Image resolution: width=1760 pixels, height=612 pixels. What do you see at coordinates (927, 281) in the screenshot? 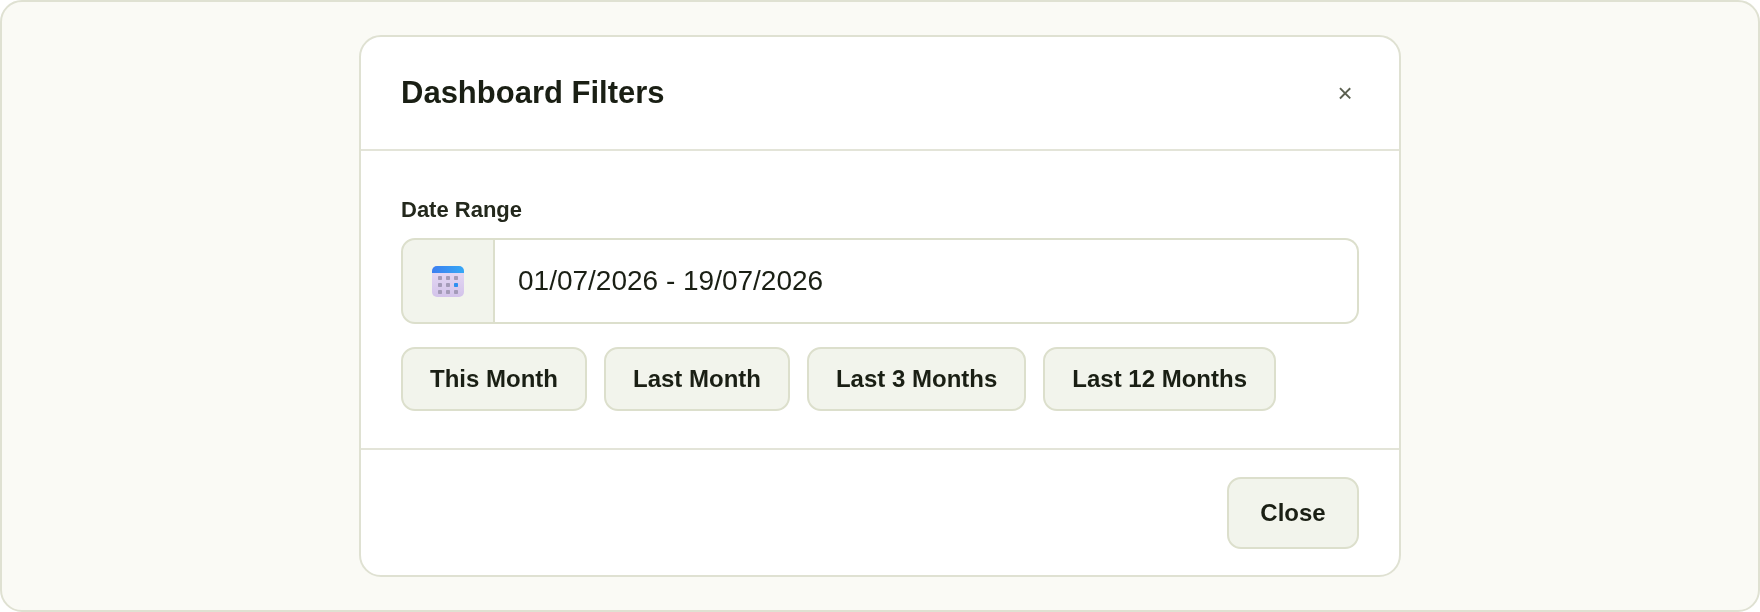
I see `date-range-field: 01/07/2026 - 19/07/2026` at bounding box center [927, 281].